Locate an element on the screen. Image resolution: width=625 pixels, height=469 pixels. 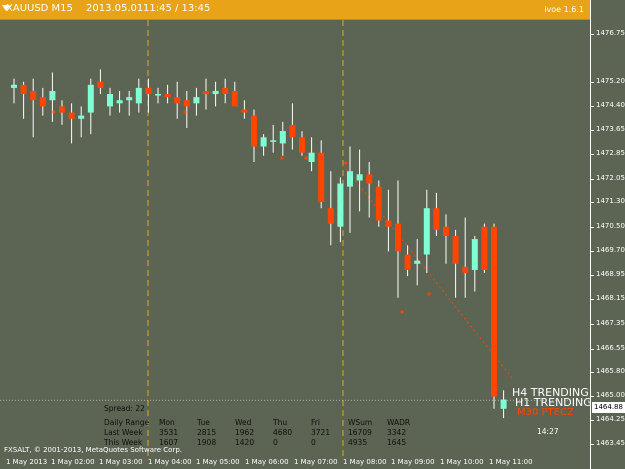
time-axis-label: 1 May 11:00 is located at coordinates (511, 462).